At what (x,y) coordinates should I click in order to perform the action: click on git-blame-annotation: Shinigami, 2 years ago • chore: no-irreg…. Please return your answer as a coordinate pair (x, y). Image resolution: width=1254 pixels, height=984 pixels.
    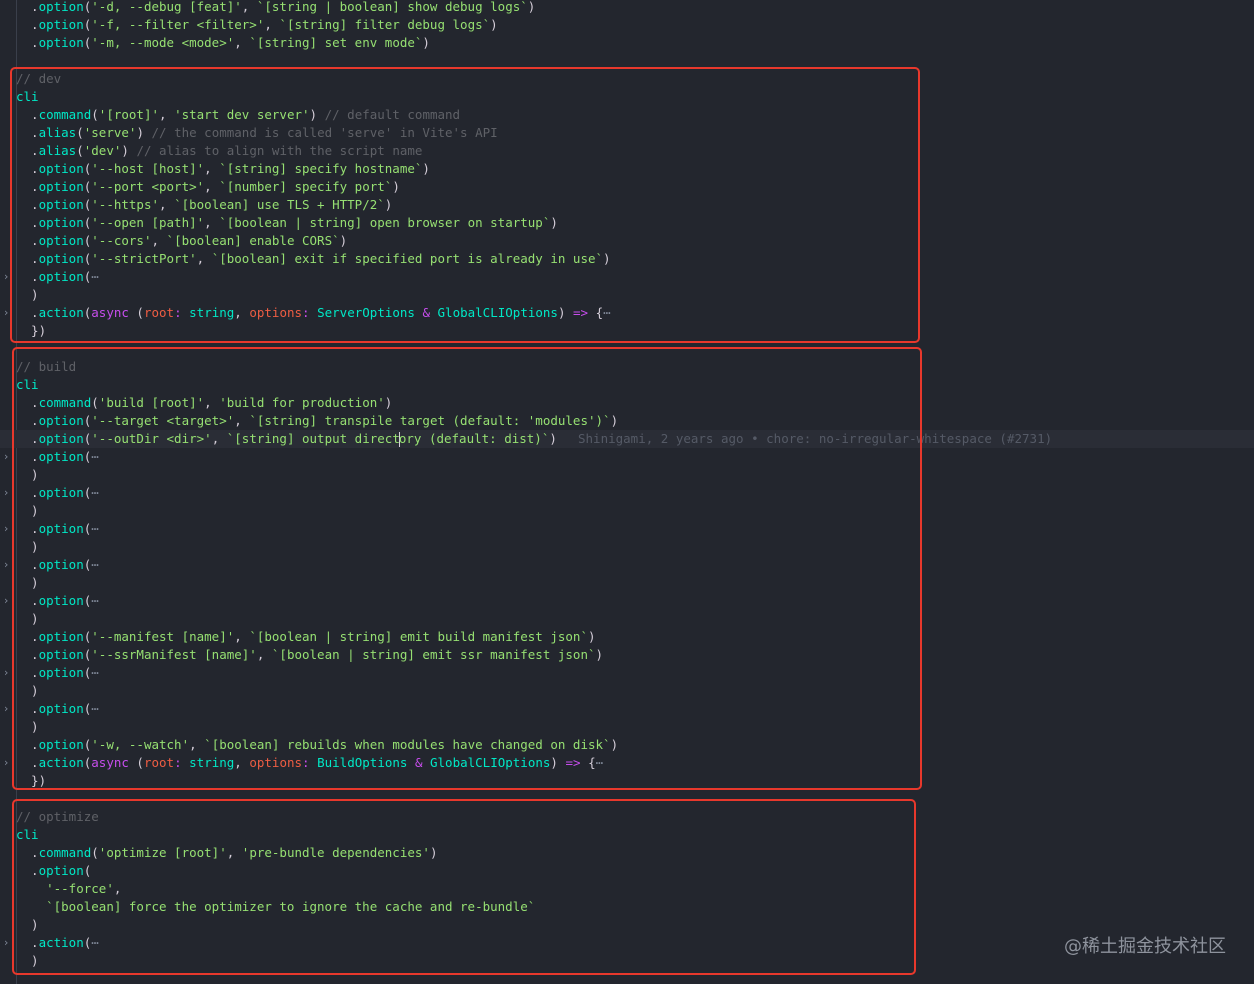
    Looking at the image, I should click on (815, 439).